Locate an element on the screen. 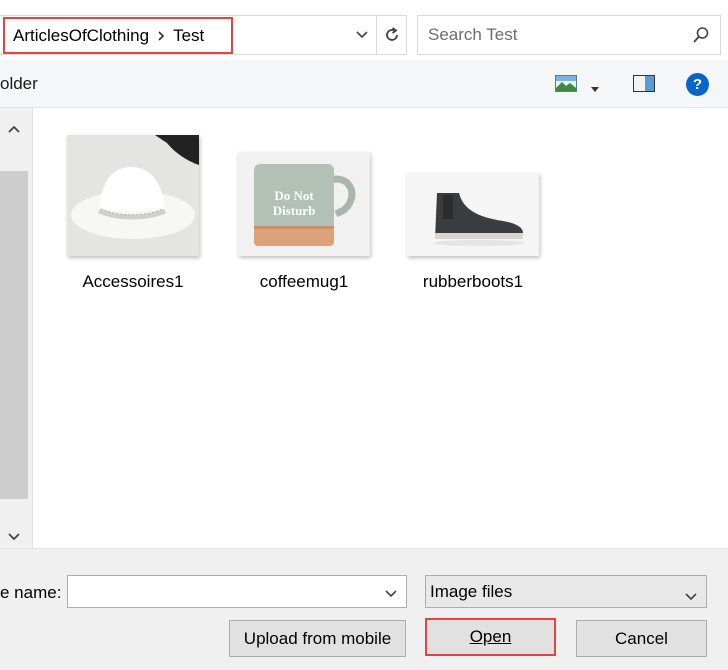 This screenshot has height=670, width=728. open-button-label: Open is located at coordinates (490, 636).